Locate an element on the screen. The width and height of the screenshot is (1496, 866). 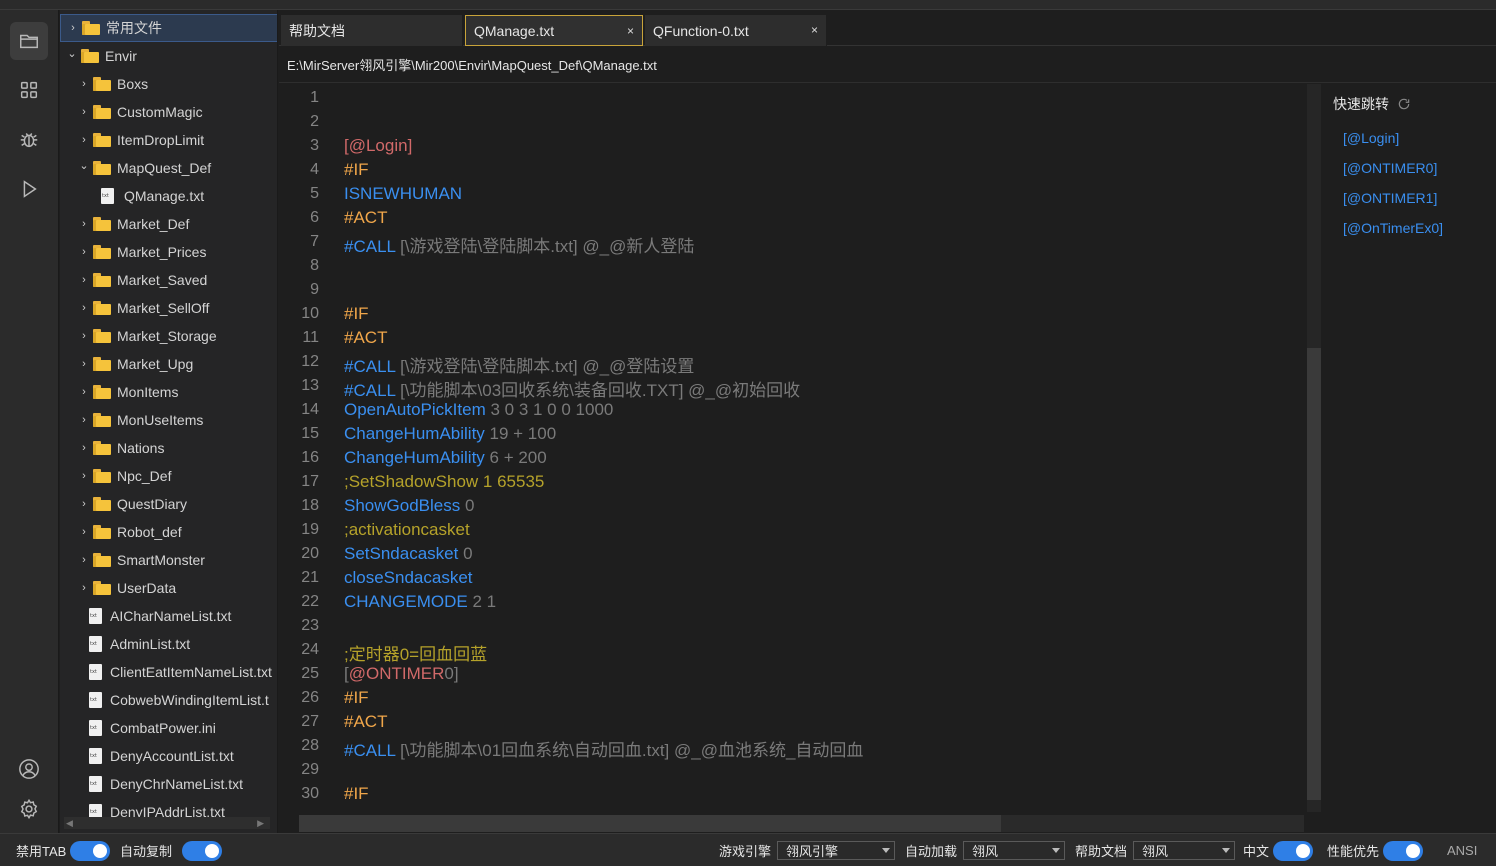
tree-folder: › MonUseItems is located at coordinates (168, 420).